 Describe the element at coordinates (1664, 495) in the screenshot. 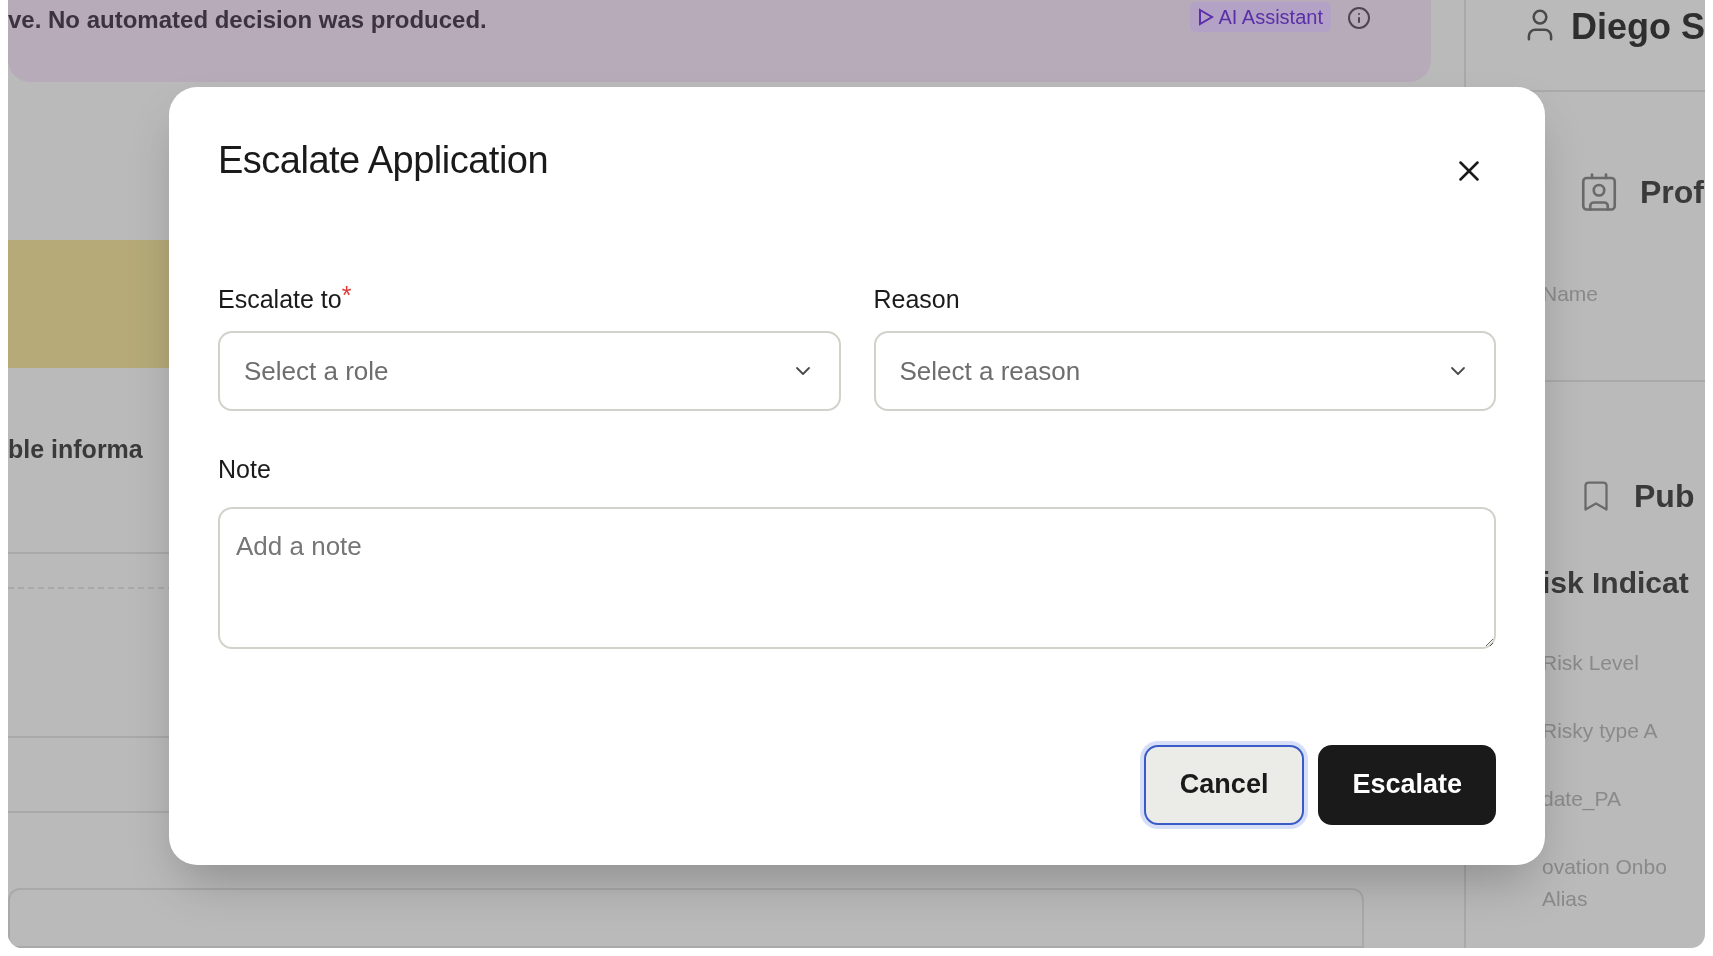

I see `section-title: Pub` at that location.